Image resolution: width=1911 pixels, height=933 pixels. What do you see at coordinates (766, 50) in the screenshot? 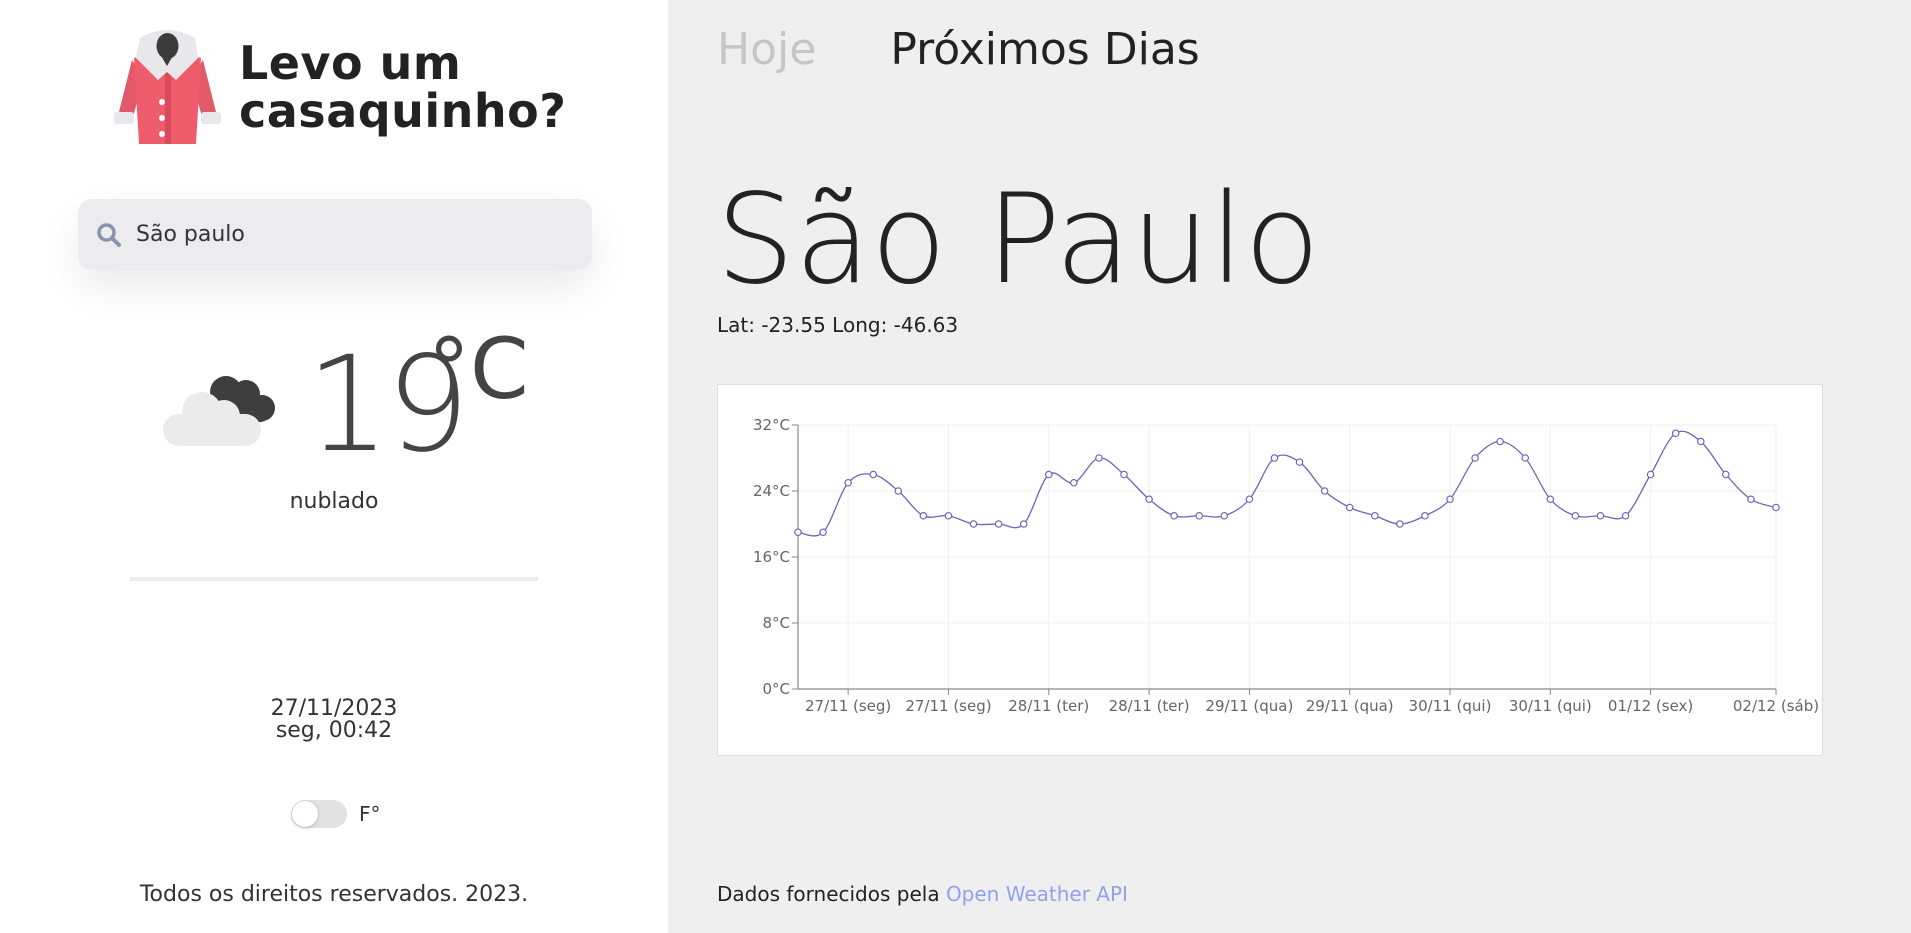
I see `tab-today: Hoje` at bounding box center [766, 50].